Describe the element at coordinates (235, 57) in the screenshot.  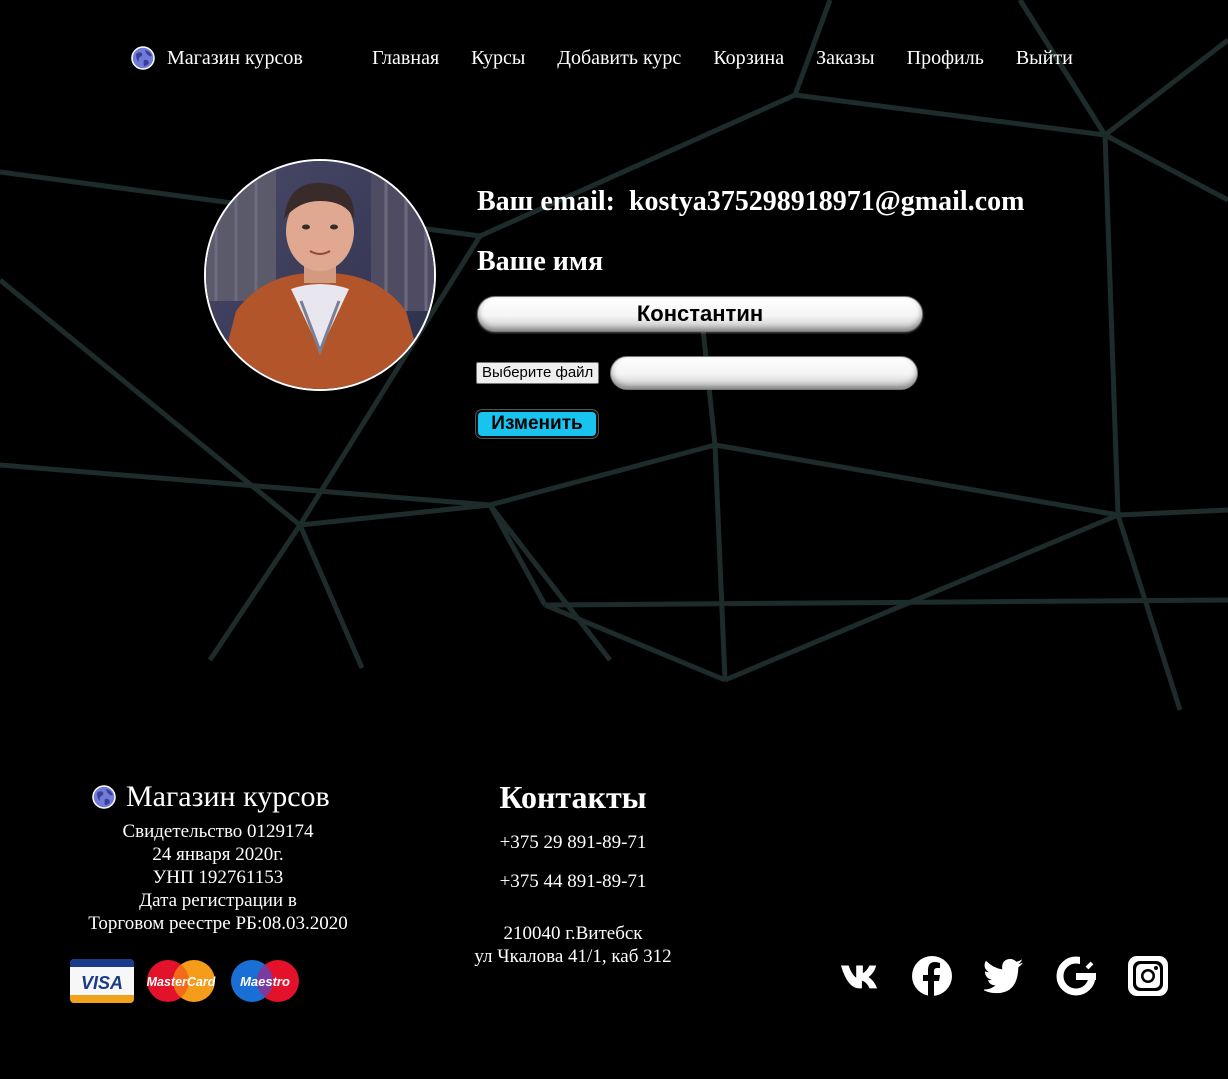
I see `brand-name: Магазин курсов` at that location.